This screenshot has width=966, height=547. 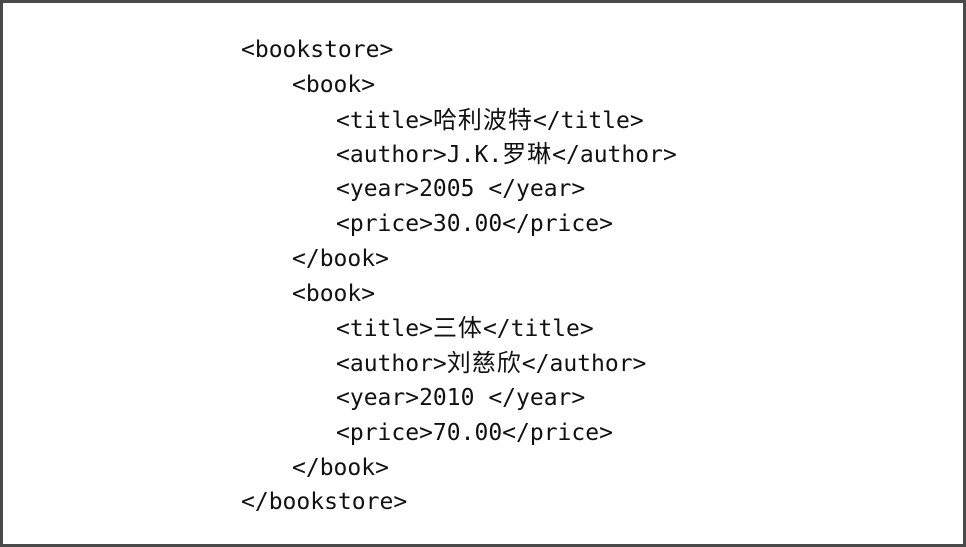 What do you see at coordinates (484, 363) in the screenshot?
I see `xml-text-value: 刘慈欣` at bounding box center [484, 363].